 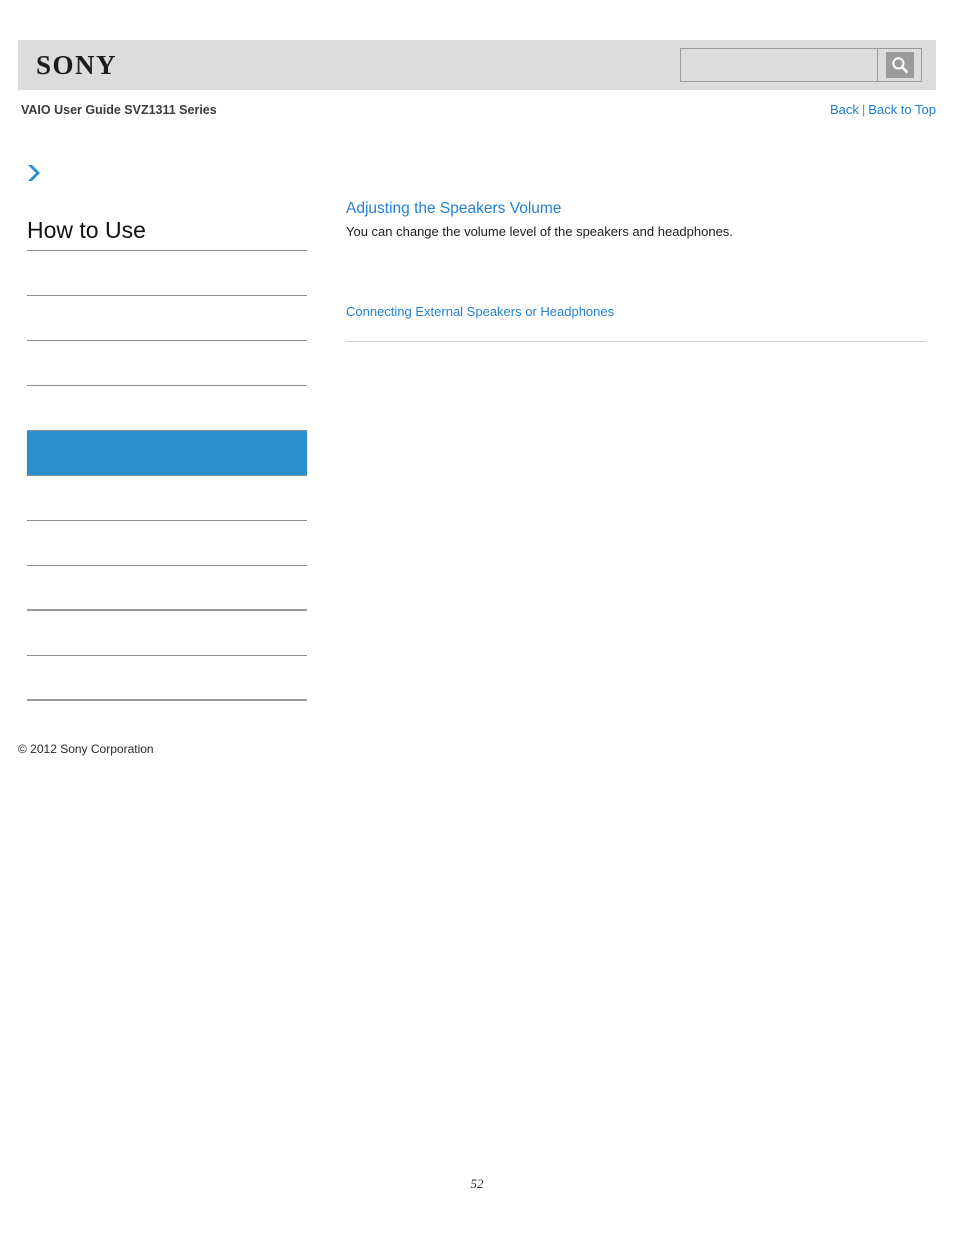 I want to click on sidebar-item-5-selected, so click(x=167, y=453).